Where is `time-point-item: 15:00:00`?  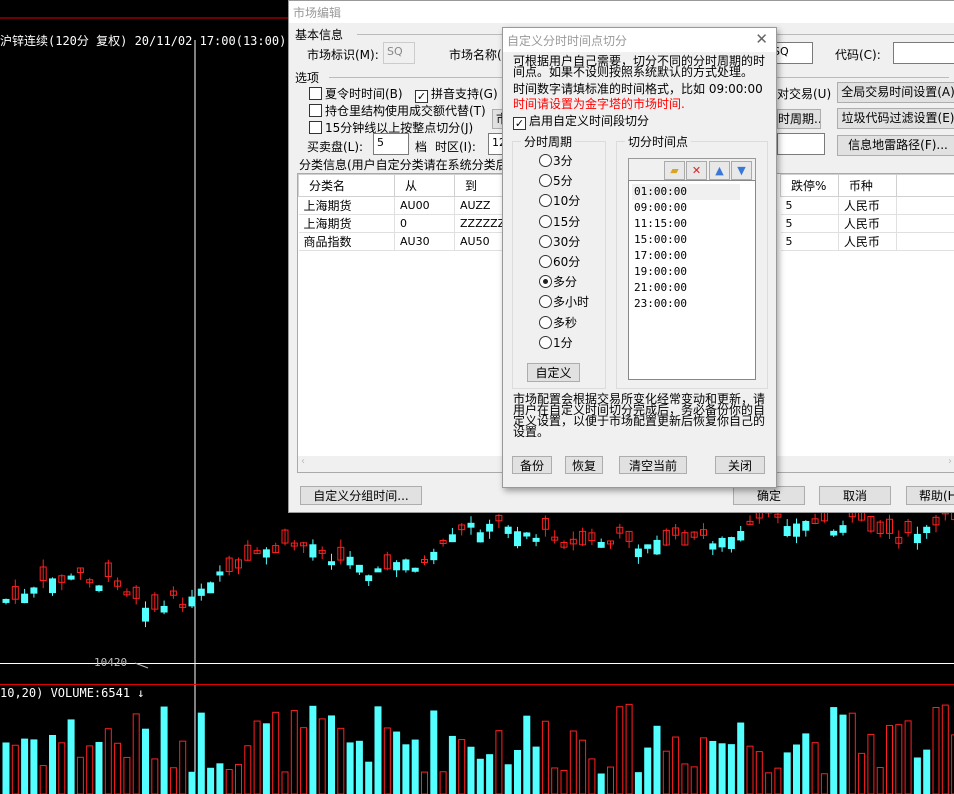 time-point-item: 15:00:00 is located at coordinates (692, 240).